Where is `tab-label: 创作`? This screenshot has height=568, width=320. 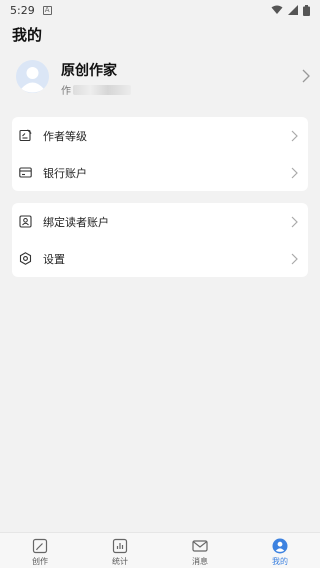 tab-label: 创作 is located at coordinates (40, 561).